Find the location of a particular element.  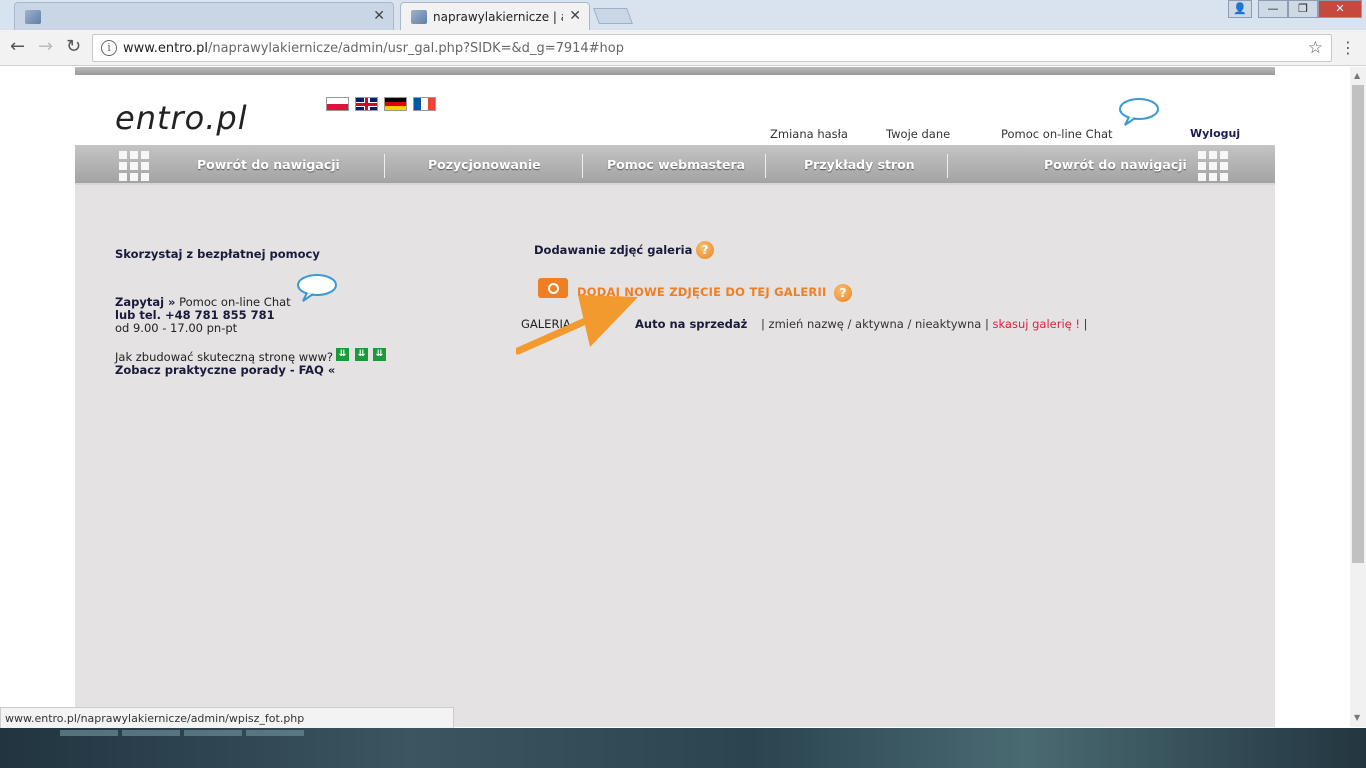

gallery-name: Auto na sprzedaż is located at coordinates (691, 324).